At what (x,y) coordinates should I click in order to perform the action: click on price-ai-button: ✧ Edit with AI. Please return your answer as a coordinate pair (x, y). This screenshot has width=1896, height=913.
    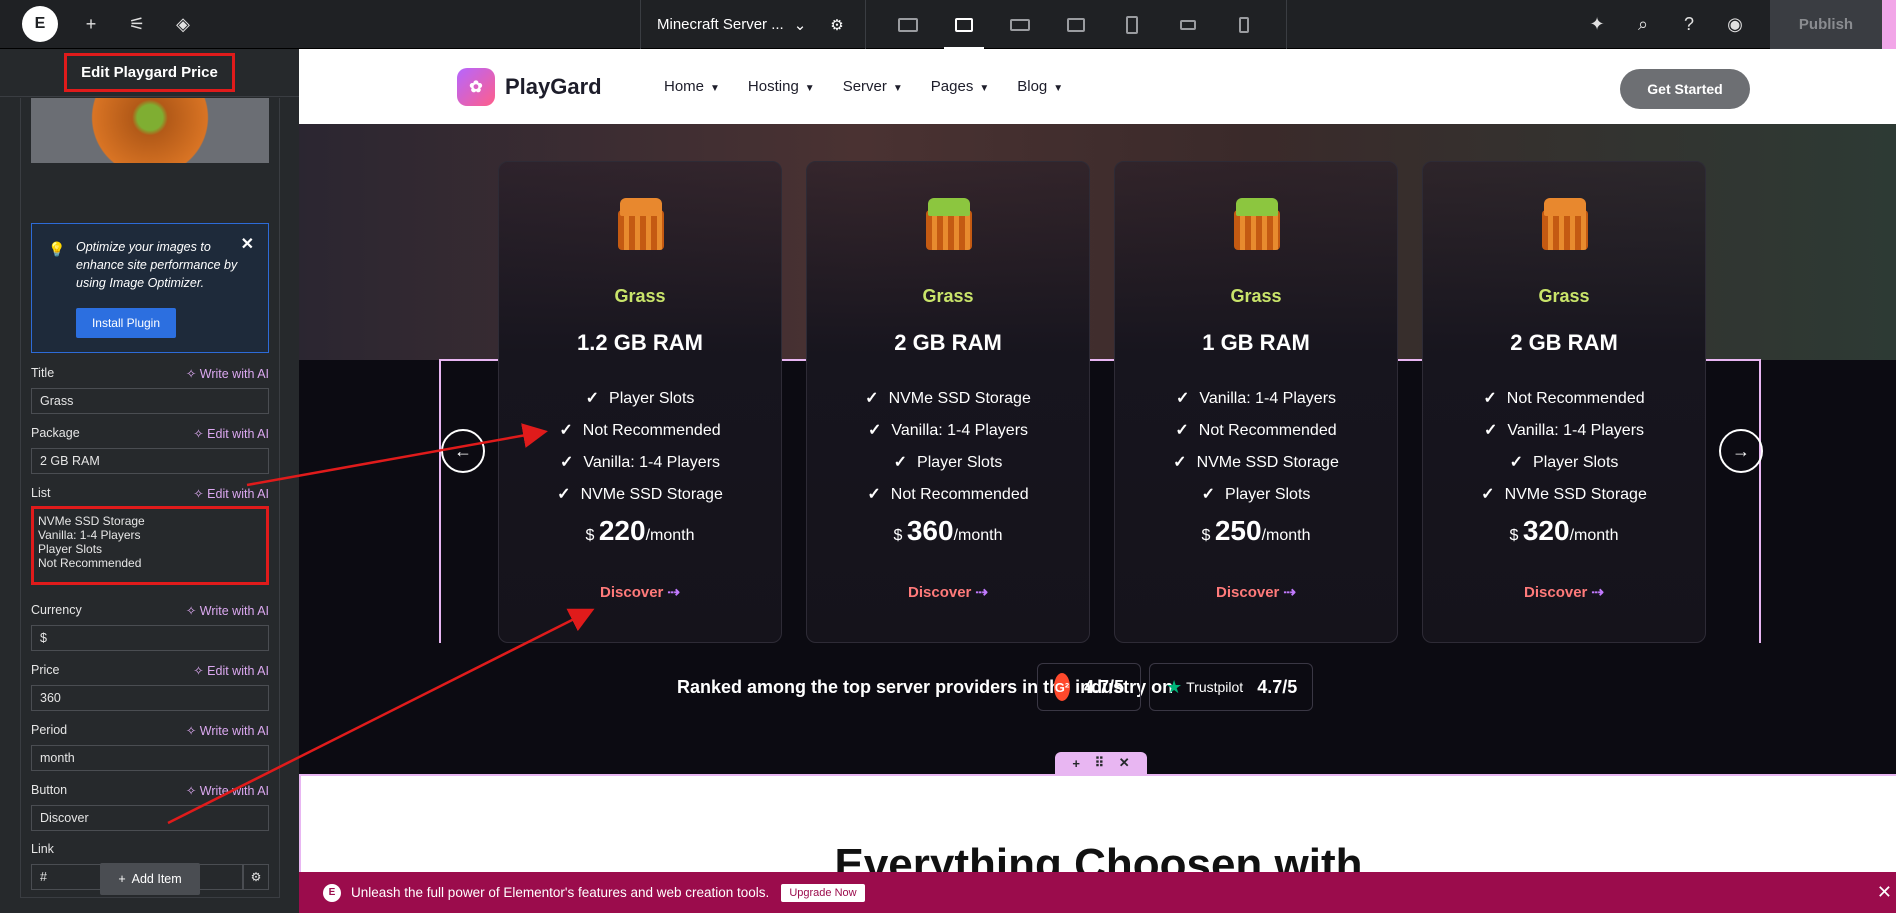
    Looking at the image, I should click on (231, 670).